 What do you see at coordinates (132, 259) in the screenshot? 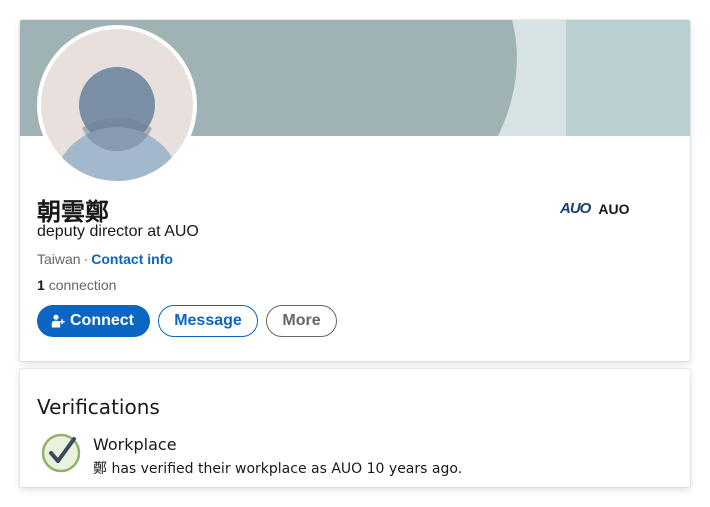
I see `contact-info-link: Contact info` at bounding box center [132, 259].